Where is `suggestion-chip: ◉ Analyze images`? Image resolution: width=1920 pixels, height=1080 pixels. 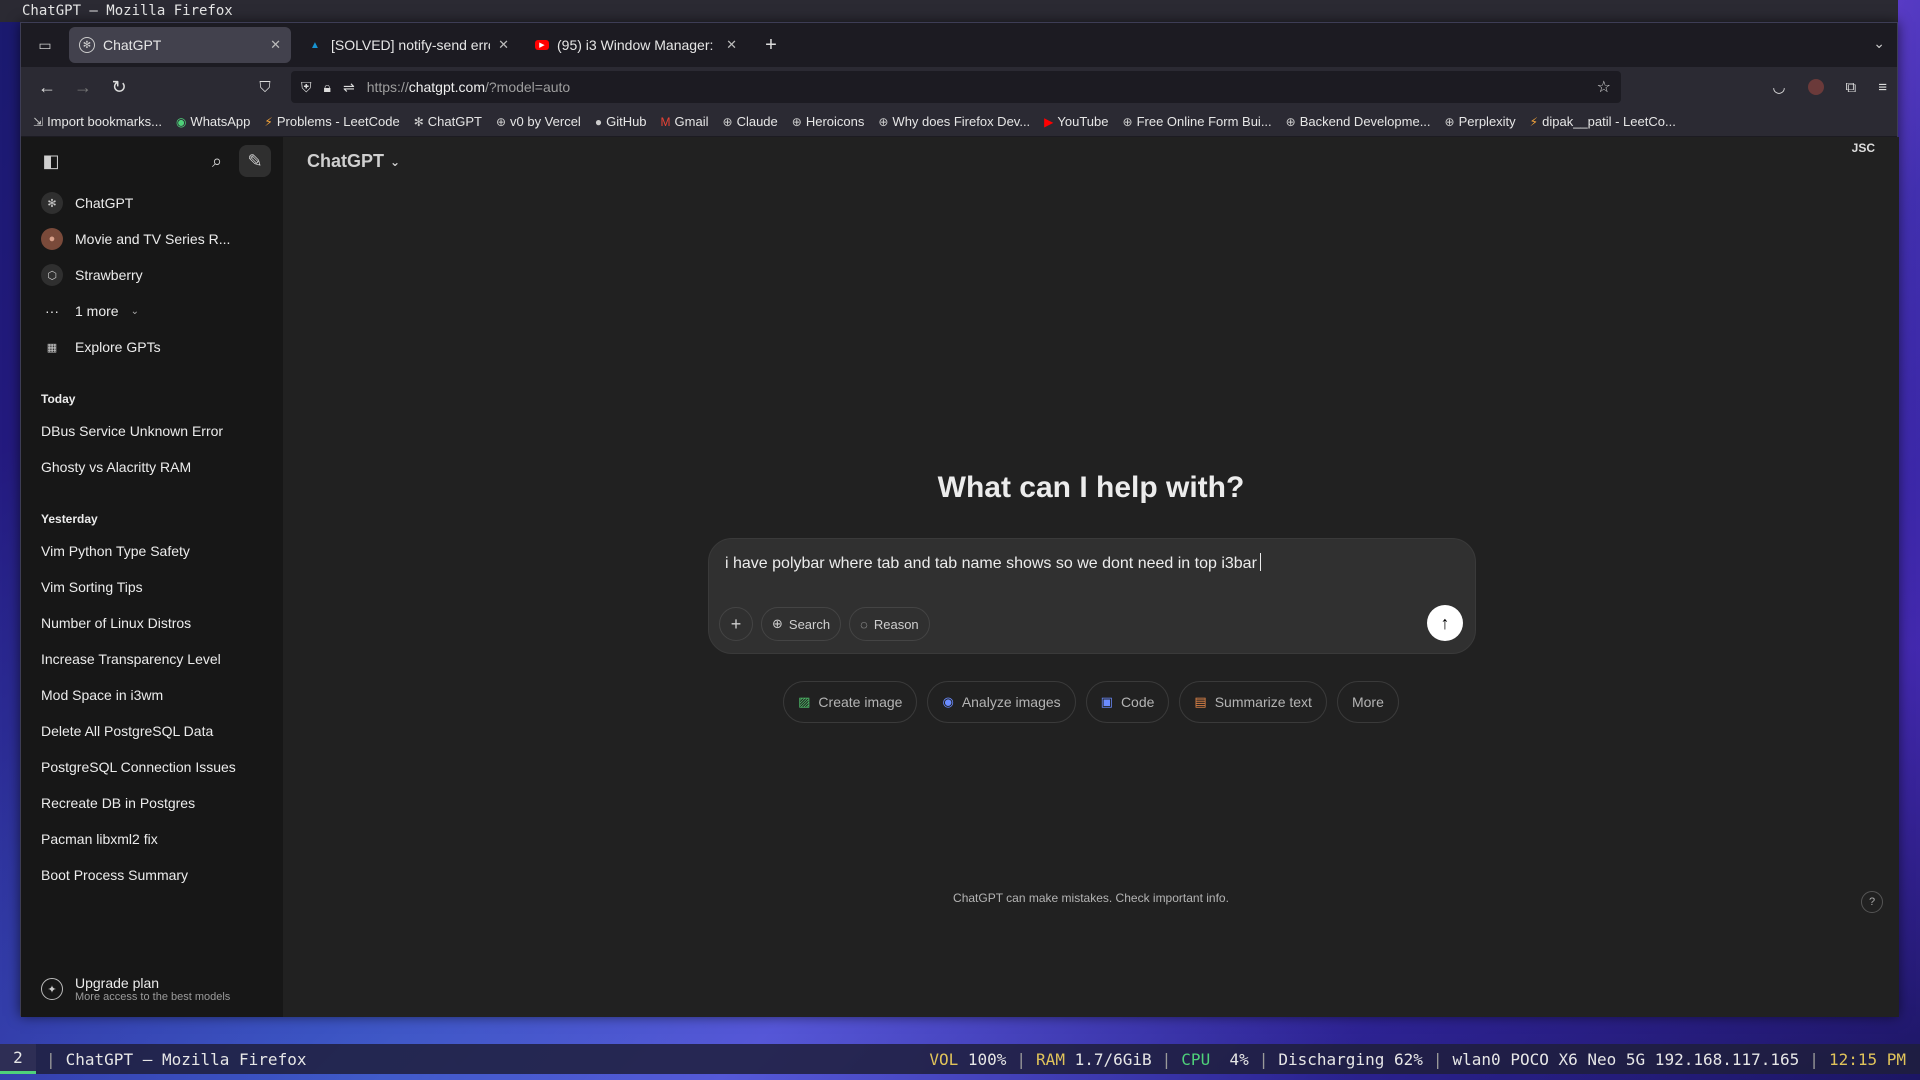
suggestion-chip: ◉ Analyze images is located at coordinates (1001, 702).